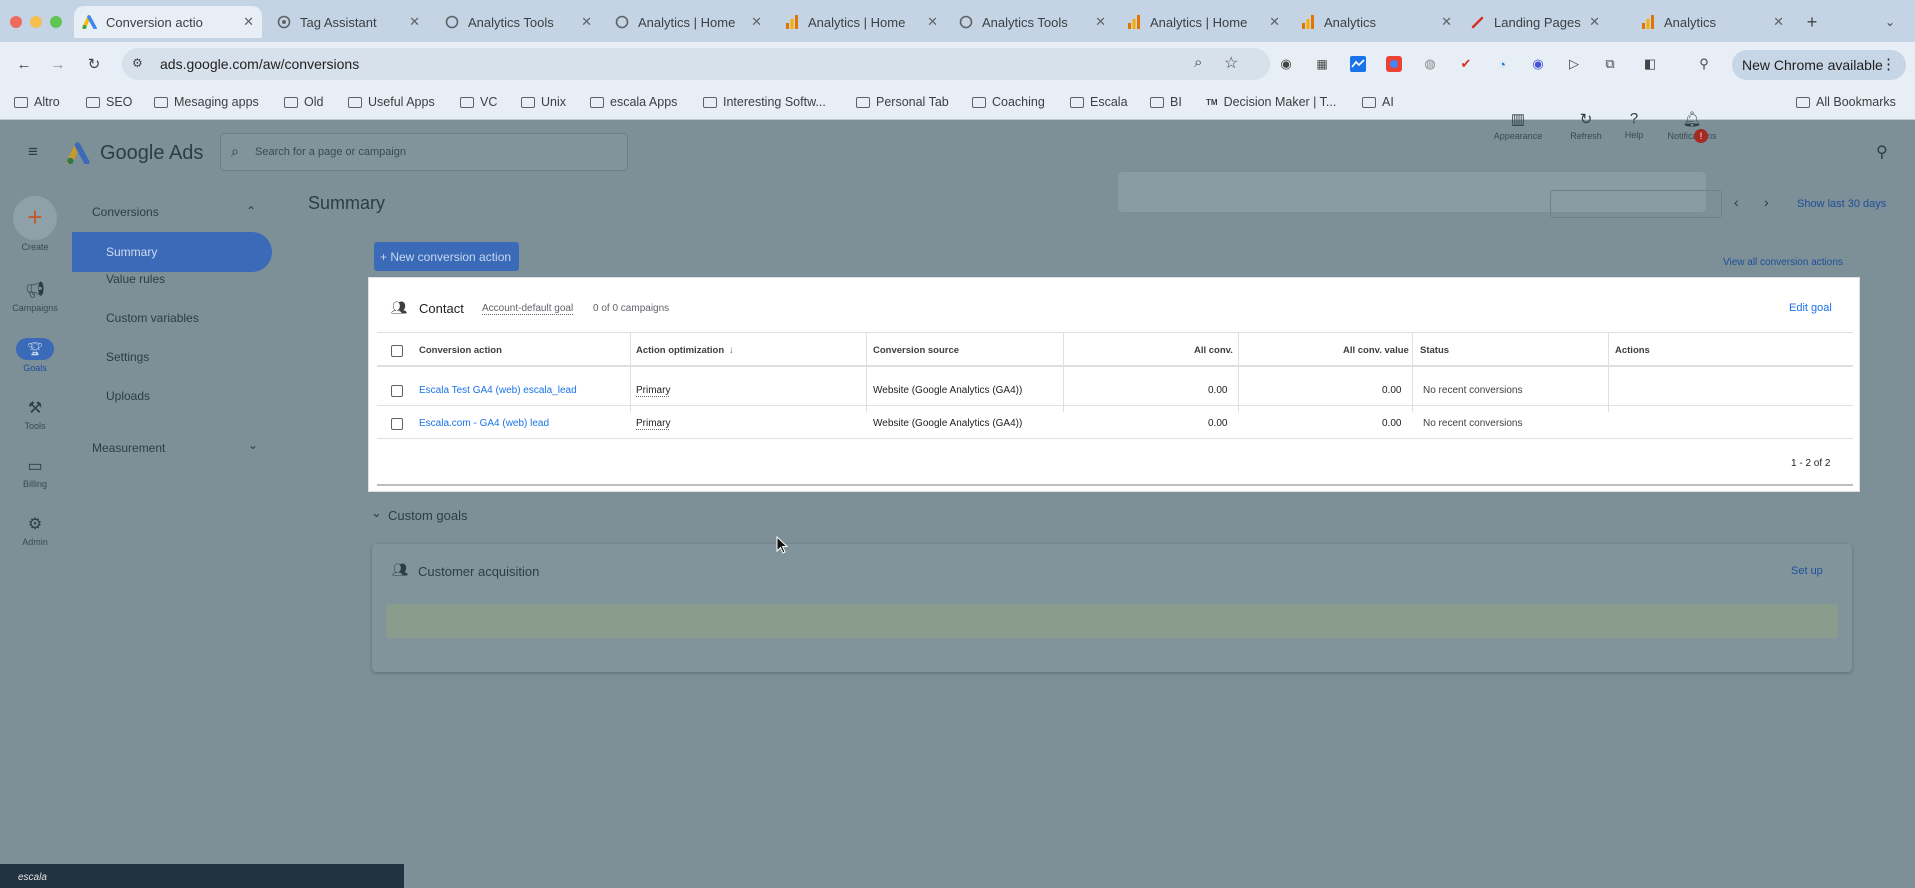 Image resolution: width=1915 pixels, height=888 pixels. Describe the element at coordinates (460, 350) in the screenshot. I see `column-header-conversion-action: Conversion action` at that location.